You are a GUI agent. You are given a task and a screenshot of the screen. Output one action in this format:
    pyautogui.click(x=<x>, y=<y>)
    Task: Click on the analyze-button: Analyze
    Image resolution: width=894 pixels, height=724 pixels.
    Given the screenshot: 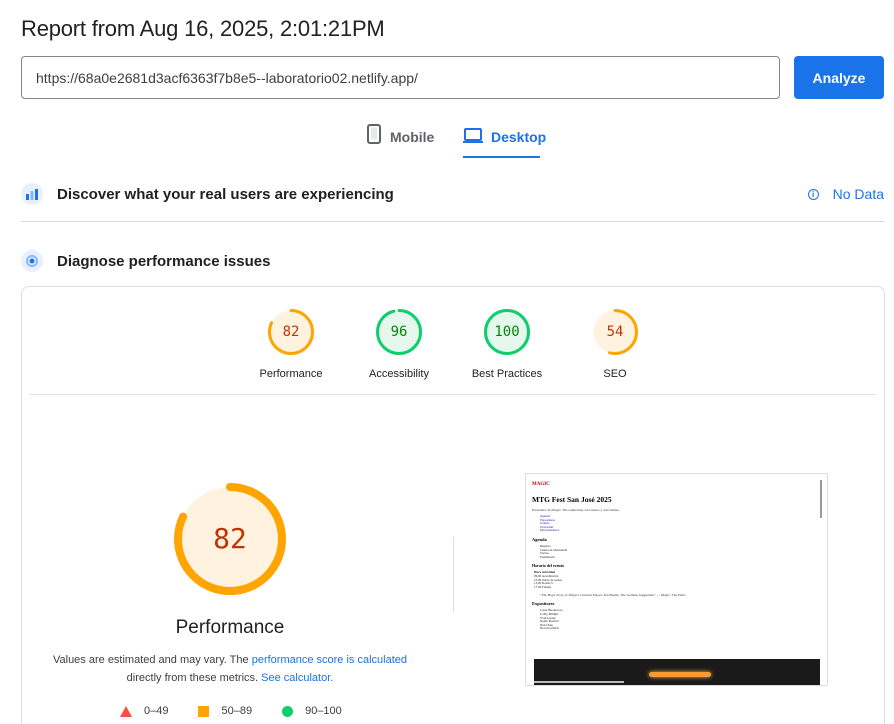 What is the action you would take?
    pyautogui.click(x=839, y=77)
    